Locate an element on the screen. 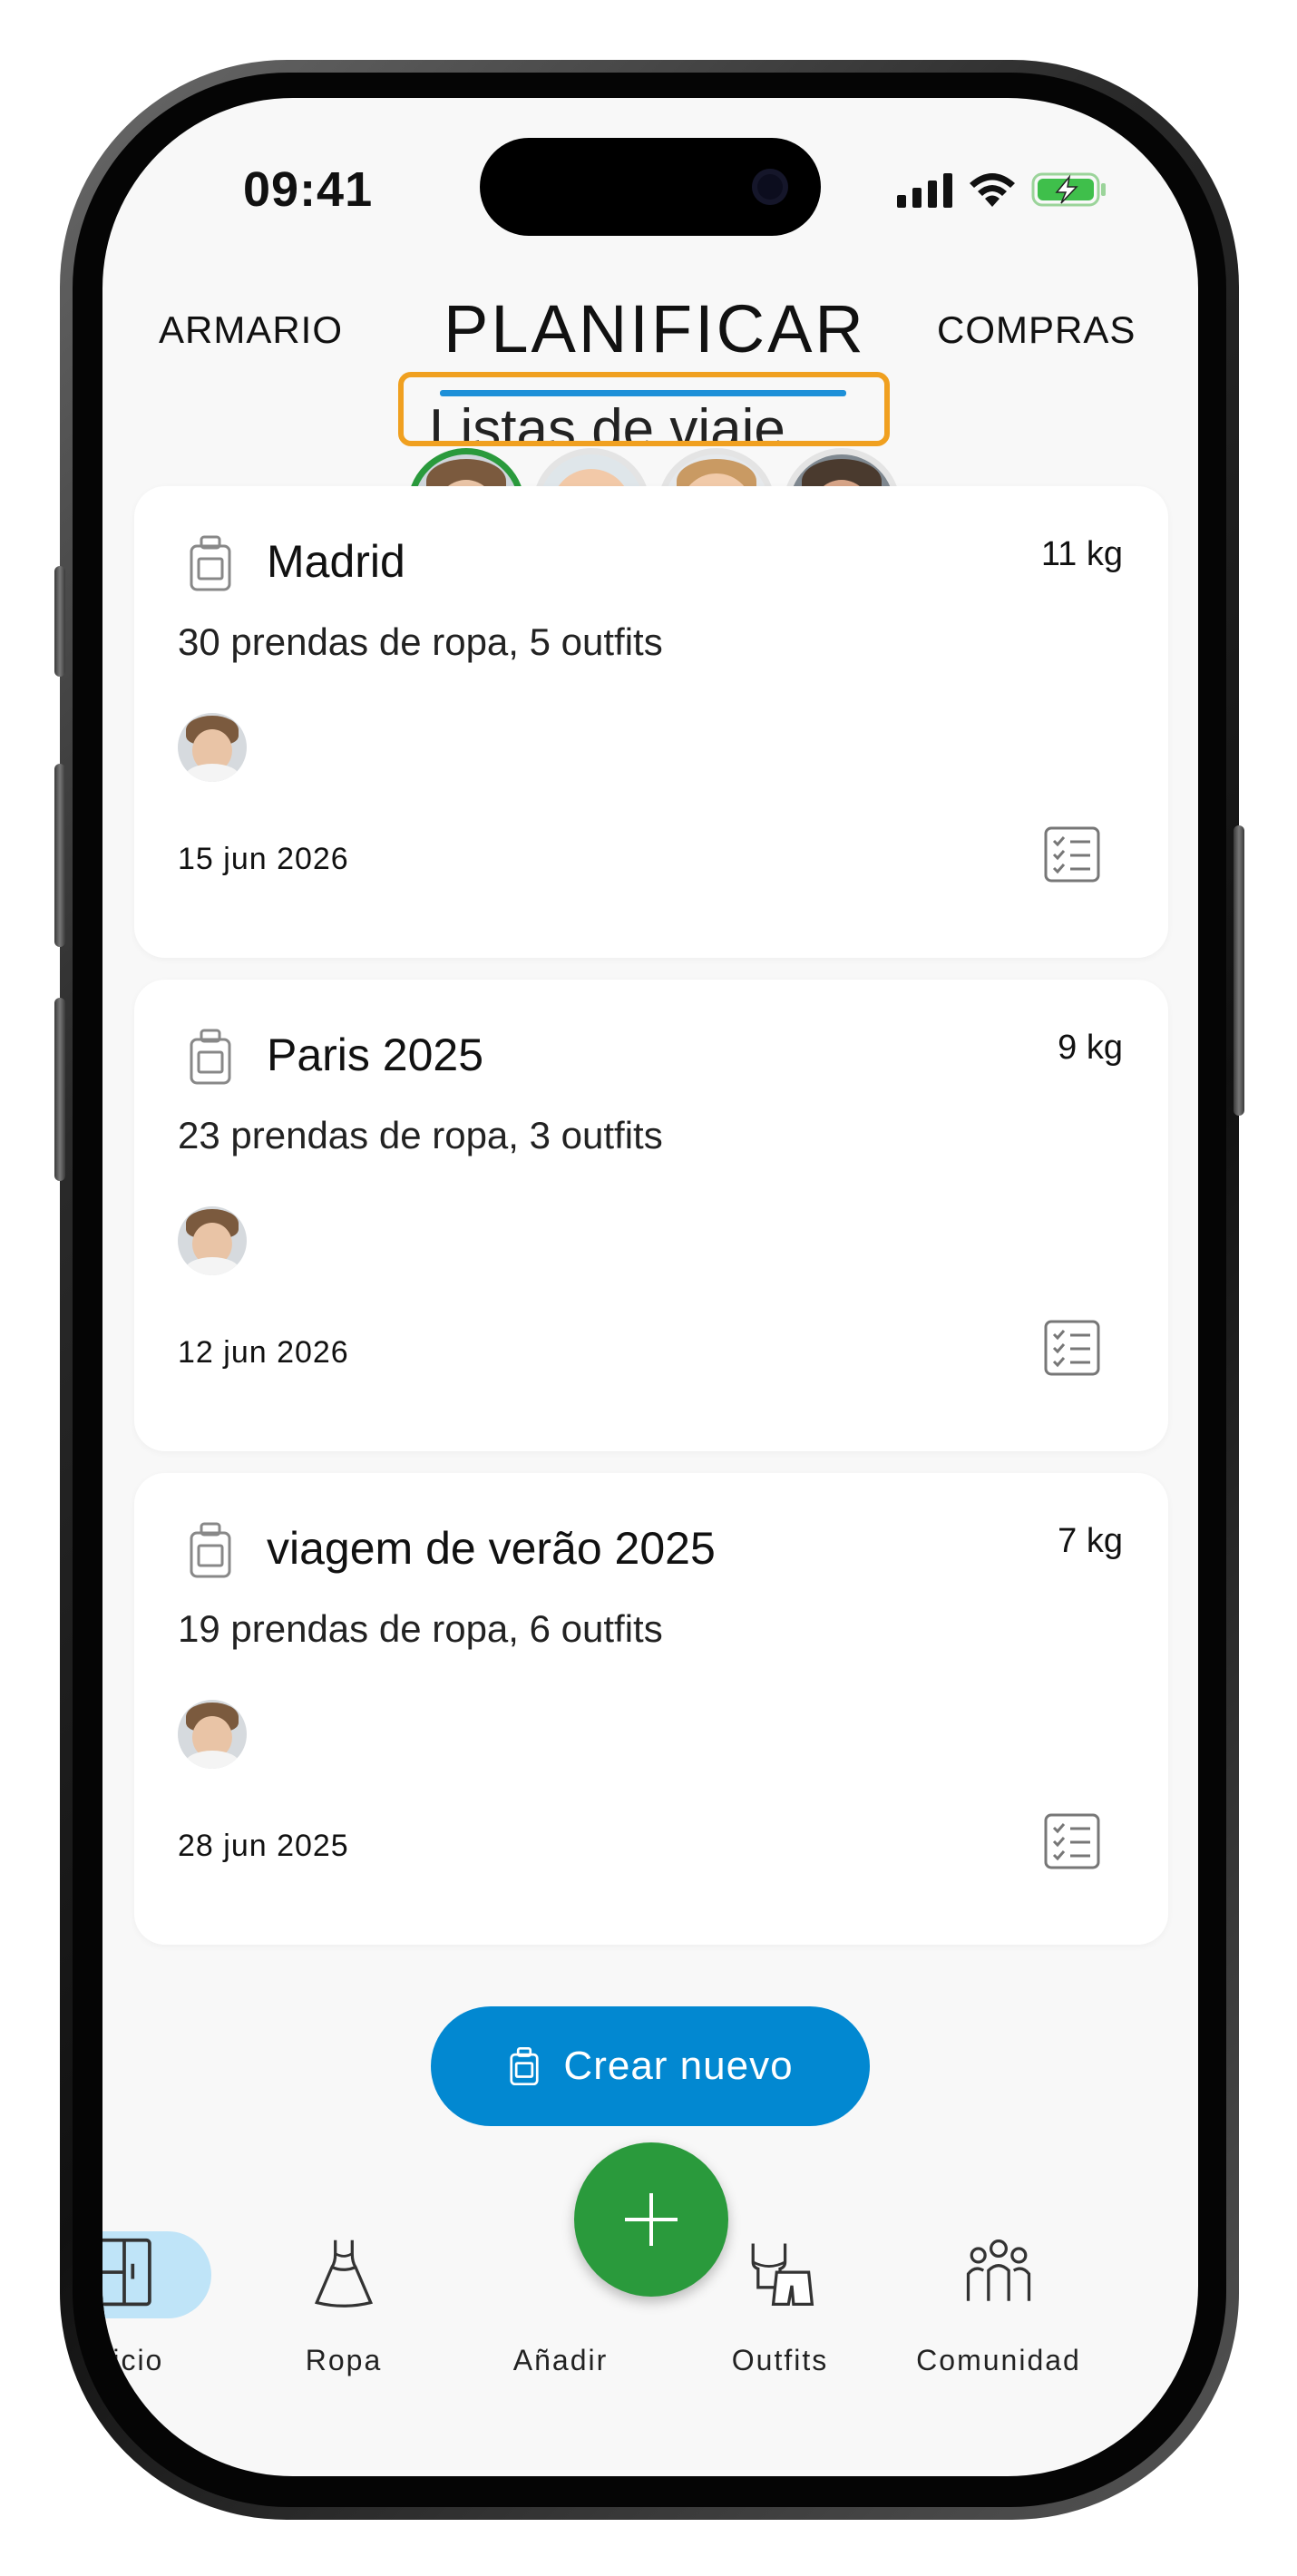  trip-summary: 30 prendas de ropa, 5 outfits is located at coordinates (421, 641).